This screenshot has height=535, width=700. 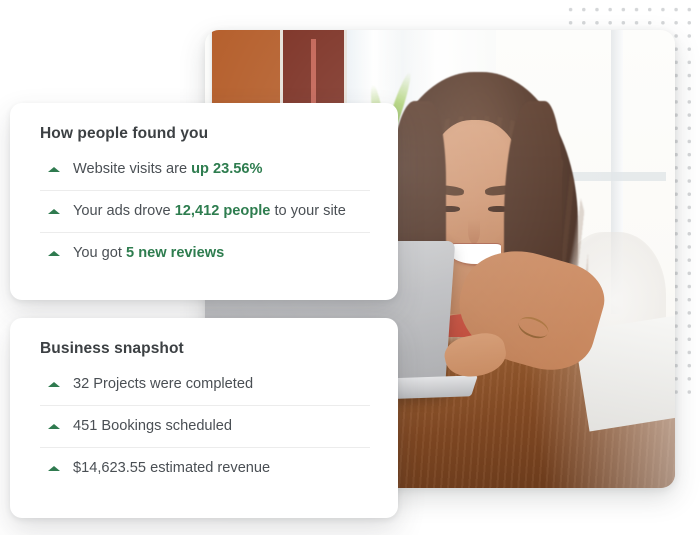 I want to click on stat-row: $14,623.55 estimated revenue, so click(x=205, y=468).